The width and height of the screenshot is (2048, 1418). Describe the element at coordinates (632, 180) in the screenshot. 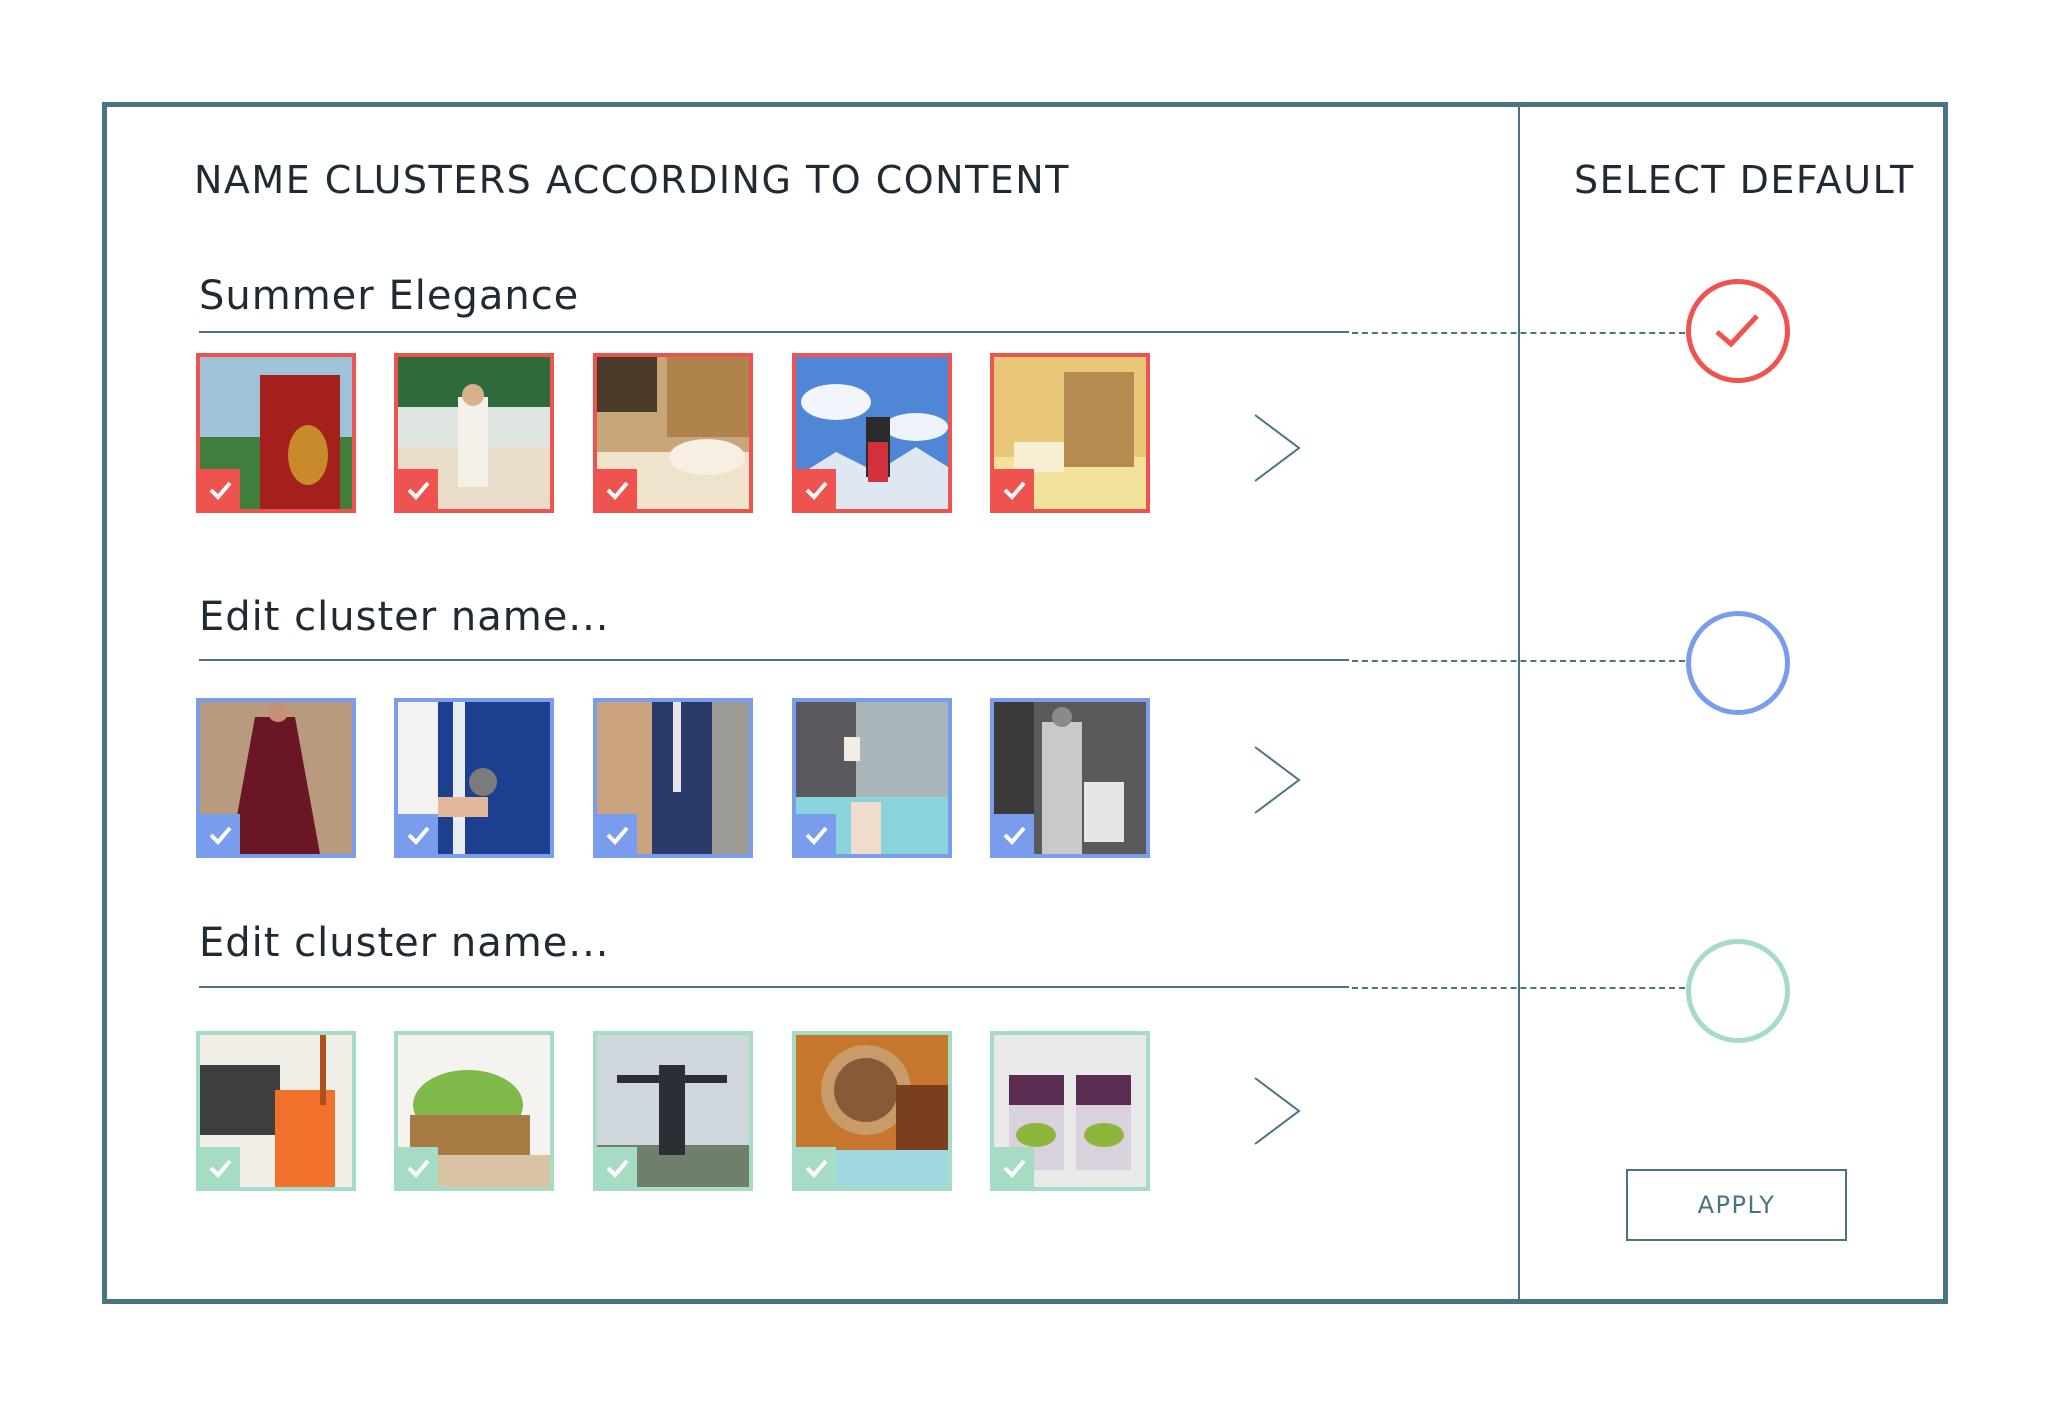

I see `left-heading: NAME CLUSTERS ACCORDING TO CONTENT` at that location.